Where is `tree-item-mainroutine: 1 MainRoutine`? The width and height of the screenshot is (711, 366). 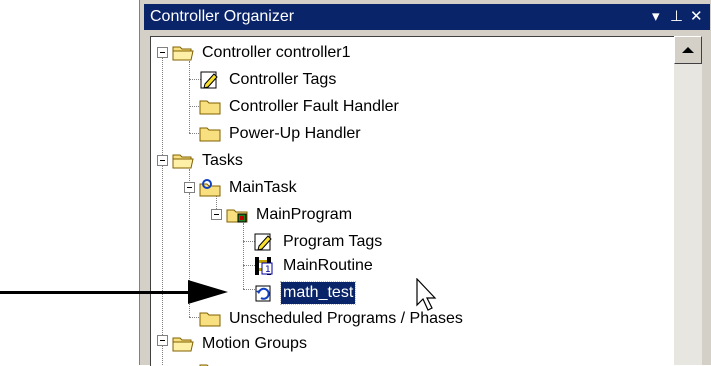 tree-item-mainroutine: 1 MainRoutine is located at coordinates (314, 266).